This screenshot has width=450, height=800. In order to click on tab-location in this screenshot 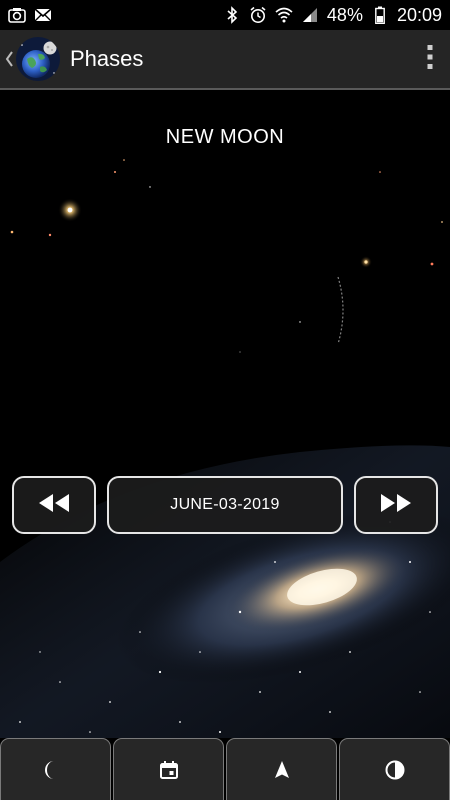, I will do `click(281, 769)`.